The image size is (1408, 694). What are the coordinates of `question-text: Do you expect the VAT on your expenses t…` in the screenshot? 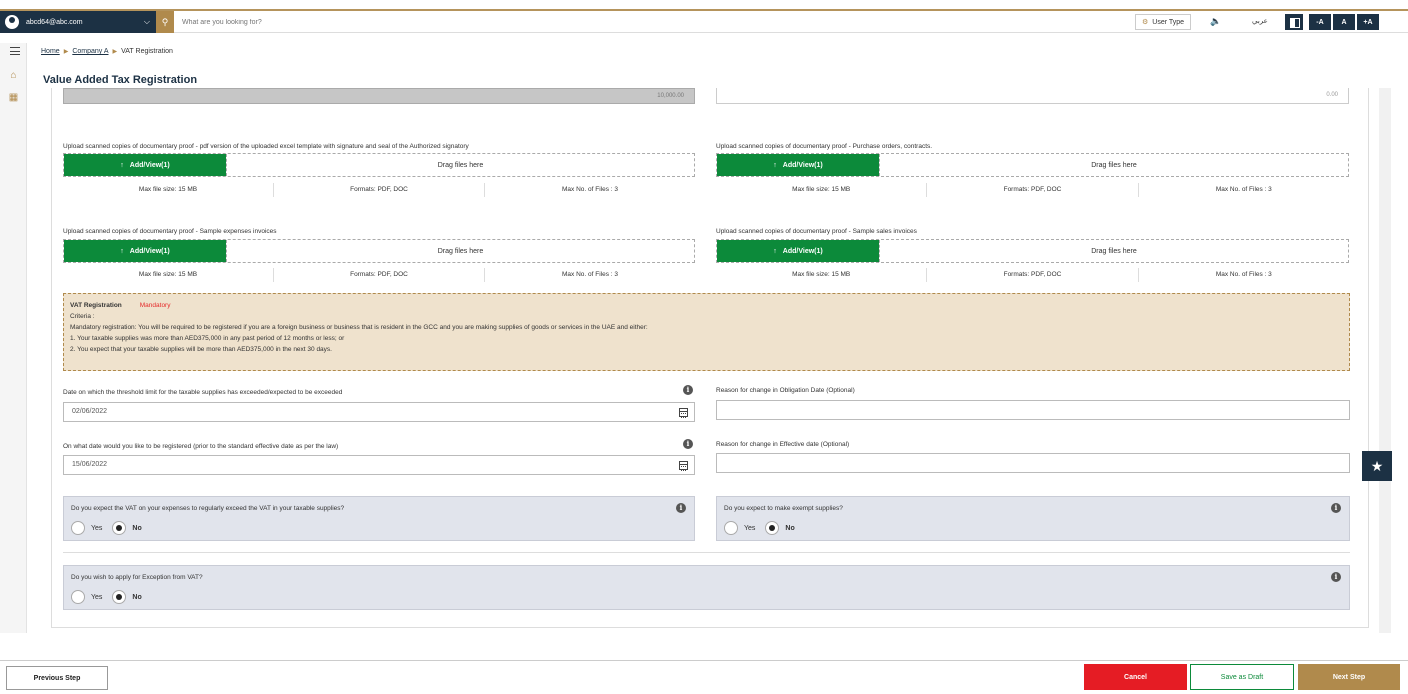 It's located at (208, 508).